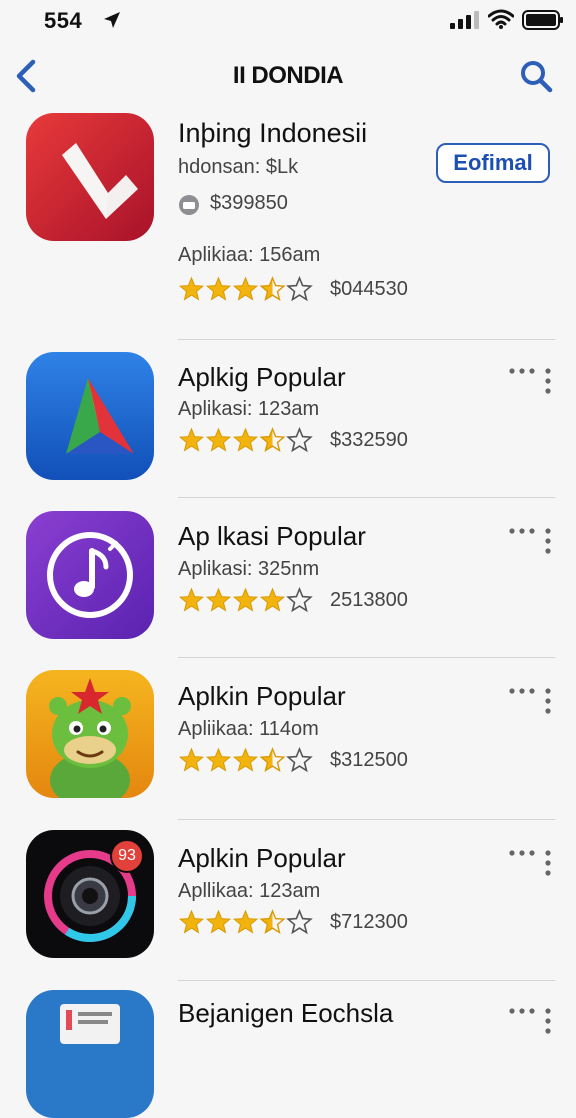 The width and height of the screenshot is (576, 1118). Describe the element at coordinates (273, 133) in the screenshot. I see `featured-title: Inþing Indonesii` at that location.